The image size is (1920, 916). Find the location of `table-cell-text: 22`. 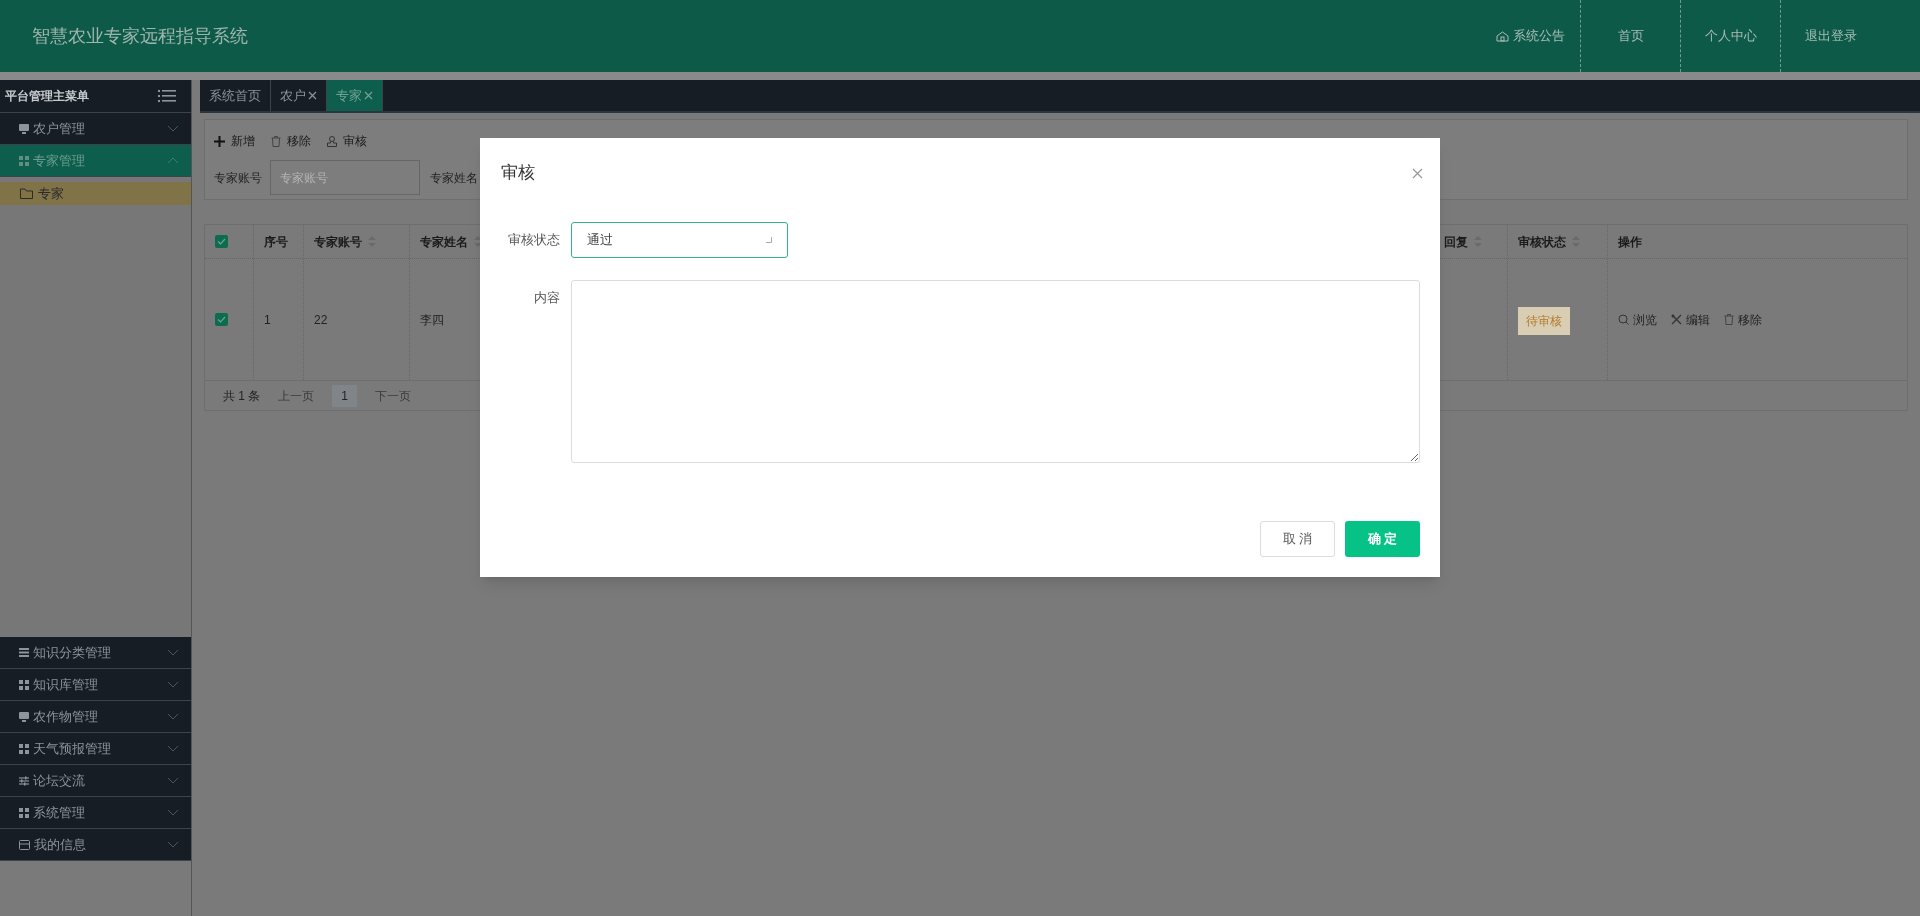

table-cell-text: 22 is located at coordinates (321, 320).